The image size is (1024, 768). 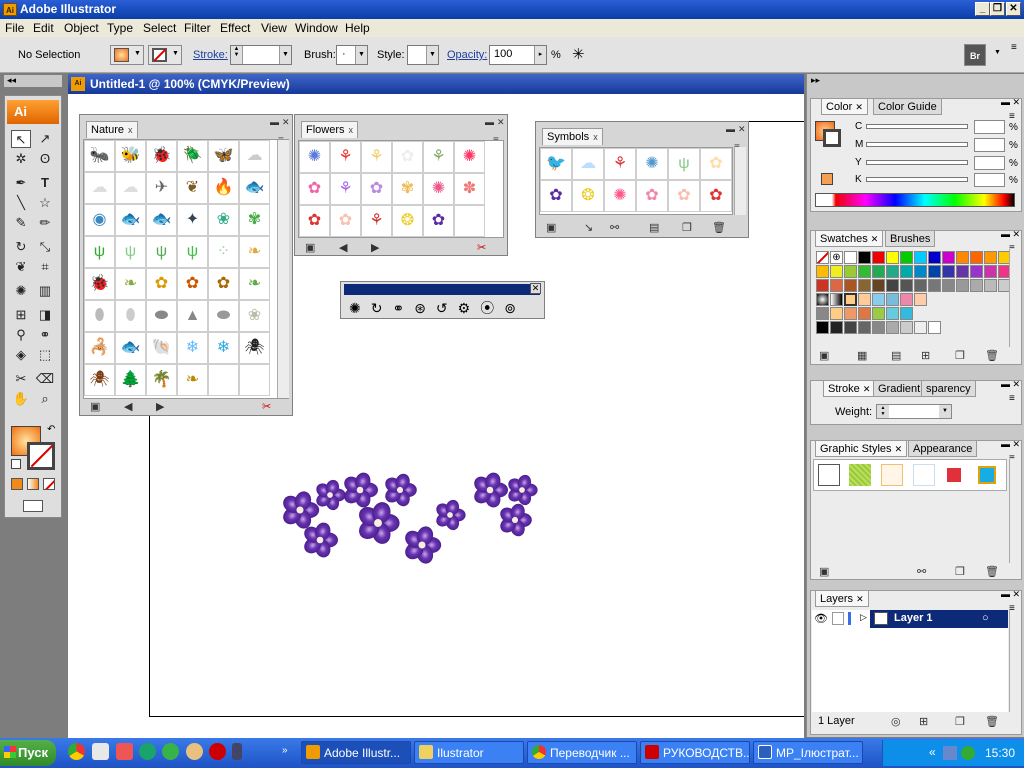 I want to click on aster-symbol: ✺, so click(x=314, y=157).